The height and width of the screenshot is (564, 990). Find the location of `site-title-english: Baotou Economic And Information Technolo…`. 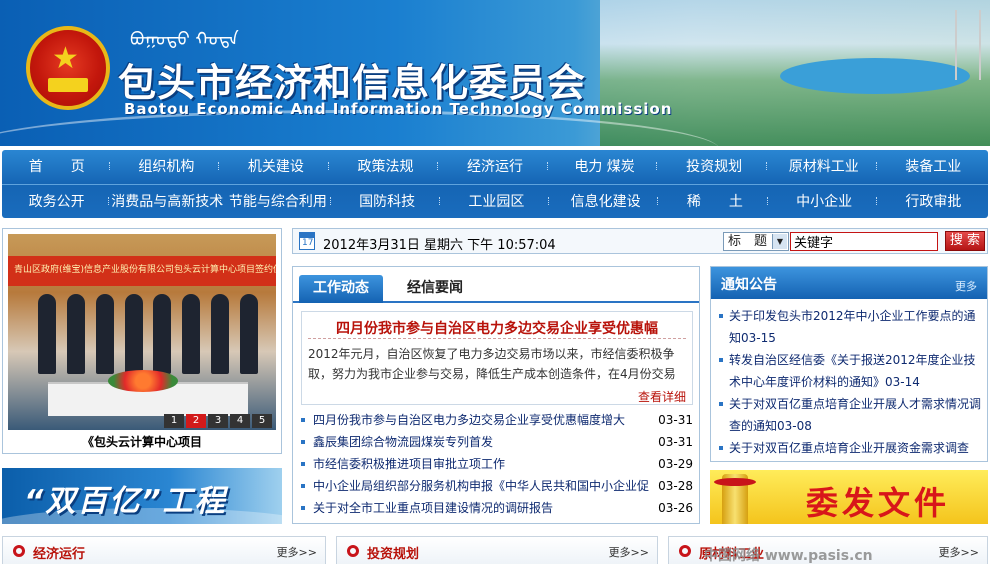

site-title-english: Baotou Economic And Information Technolo… is located at coordinates (398, 109).